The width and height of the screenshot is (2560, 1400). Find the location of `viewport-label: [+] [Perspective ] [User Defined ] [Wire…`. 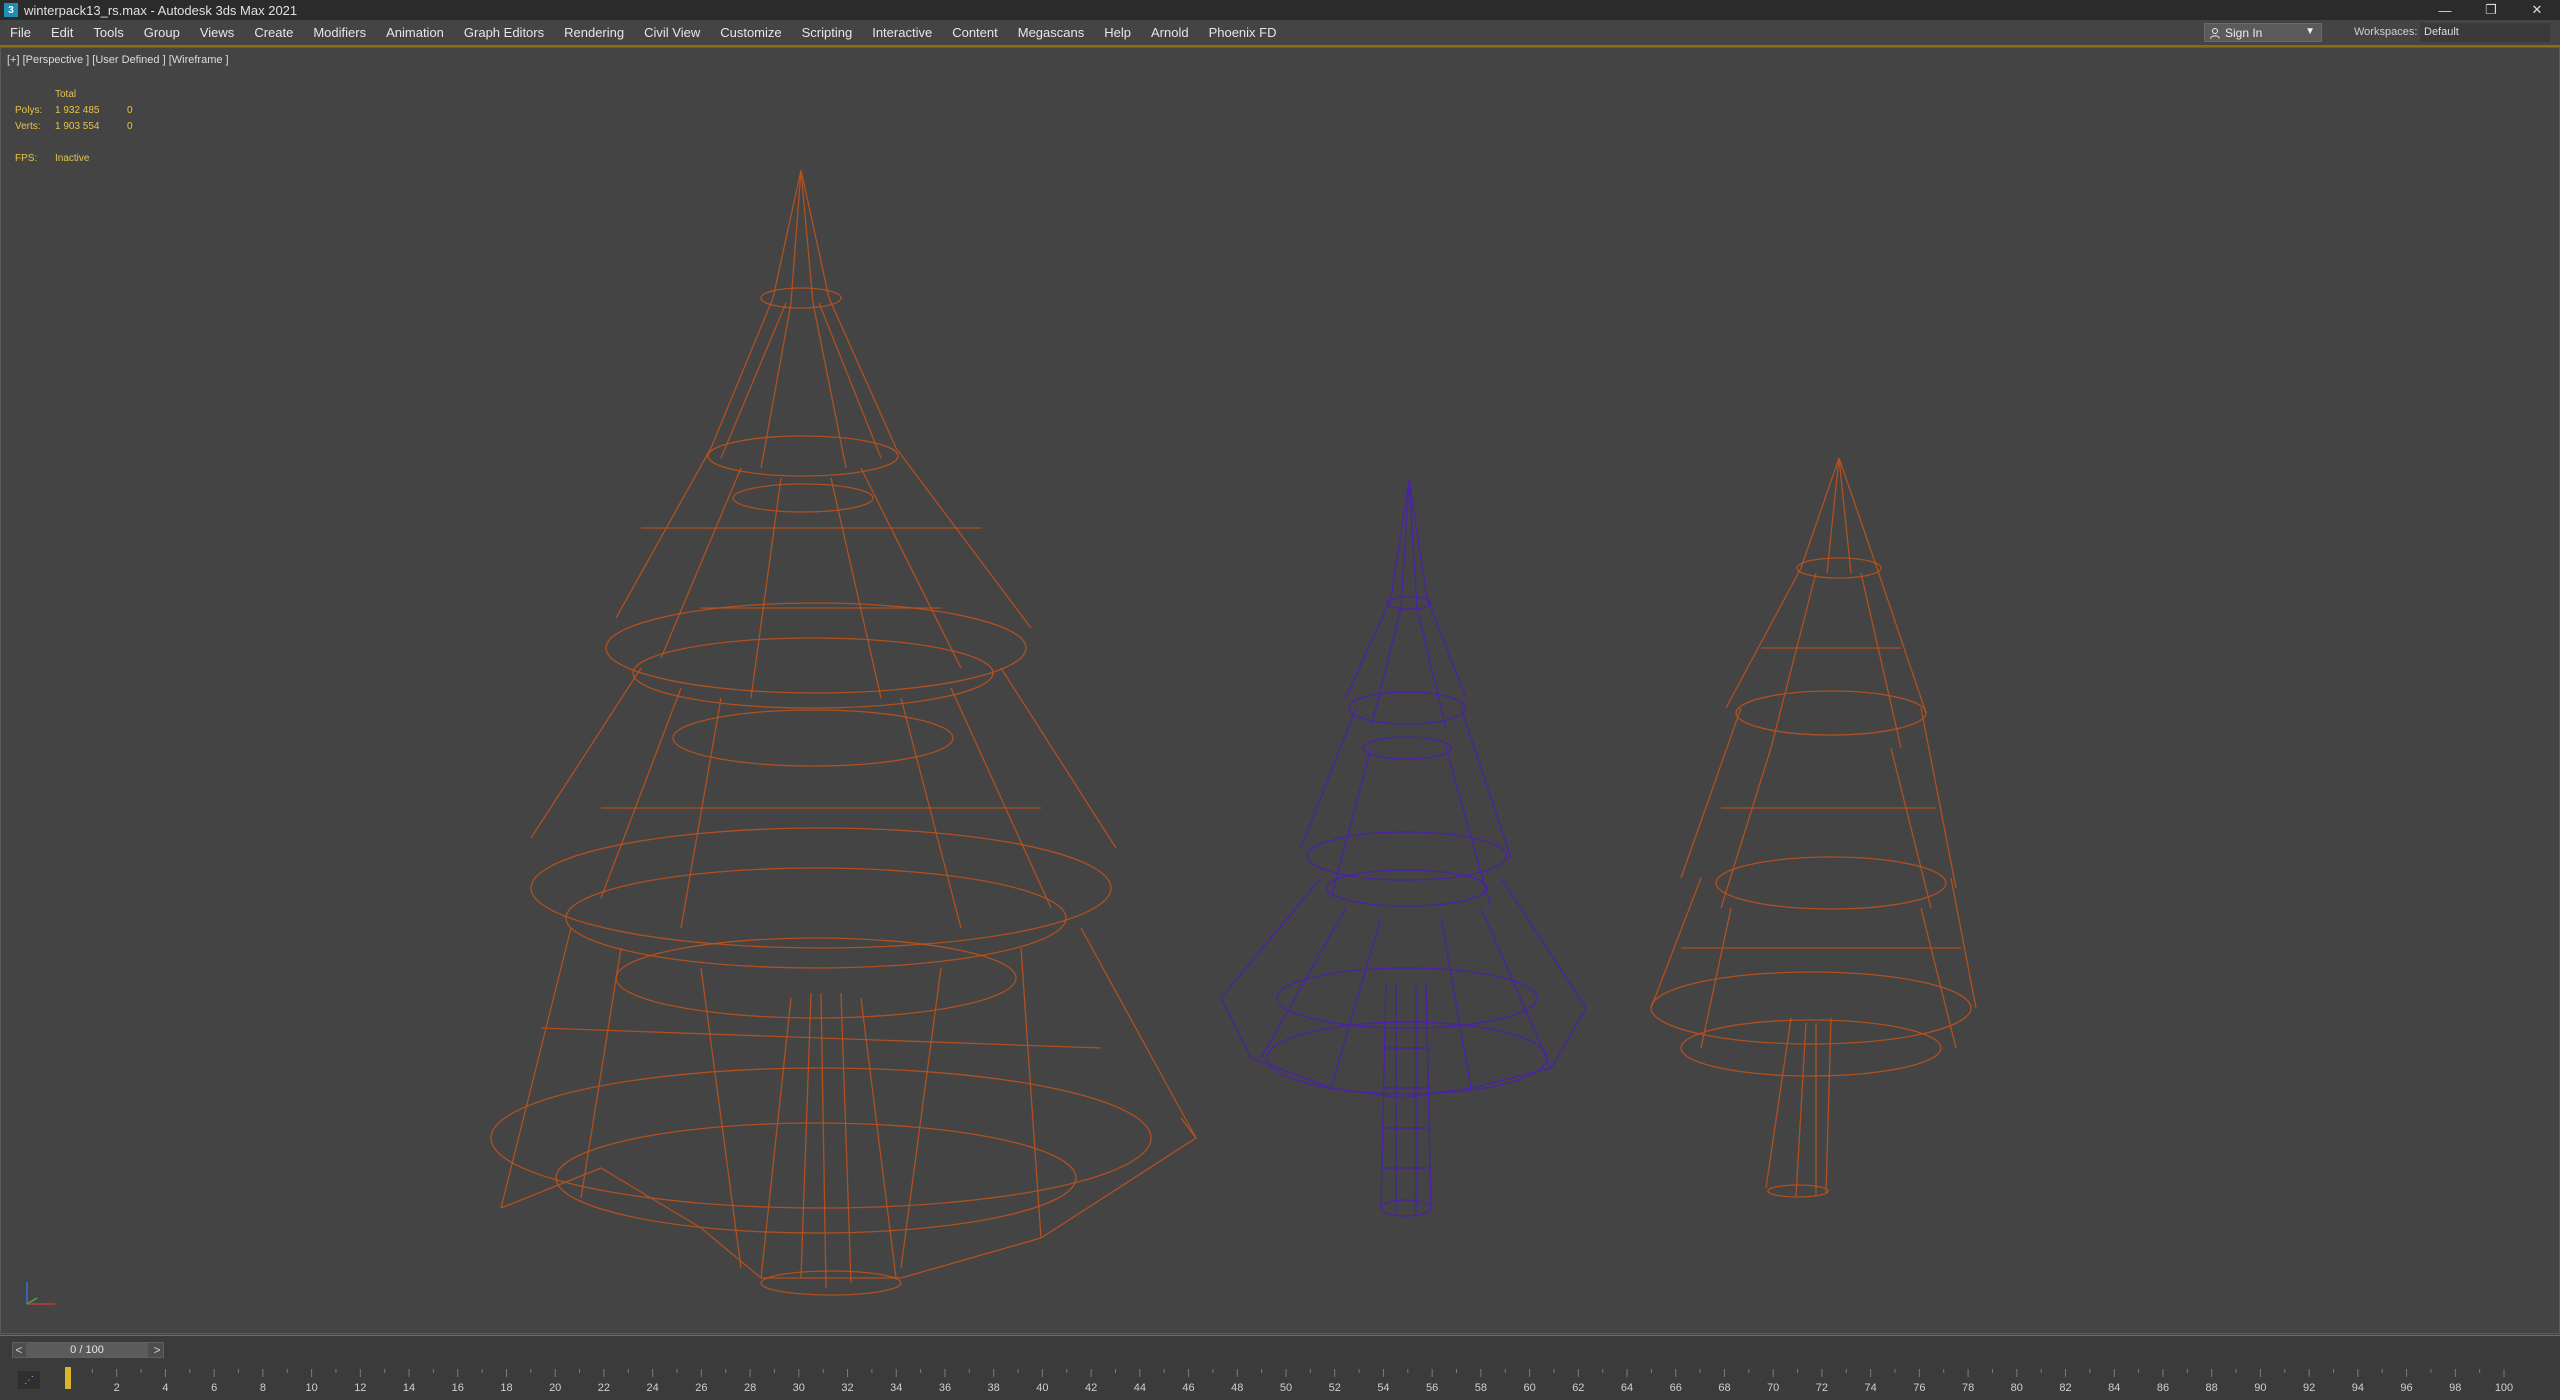

viewport-label: [+] [Perspective ] [User Defined ] [Wire… is located at coordinates (118, 60).